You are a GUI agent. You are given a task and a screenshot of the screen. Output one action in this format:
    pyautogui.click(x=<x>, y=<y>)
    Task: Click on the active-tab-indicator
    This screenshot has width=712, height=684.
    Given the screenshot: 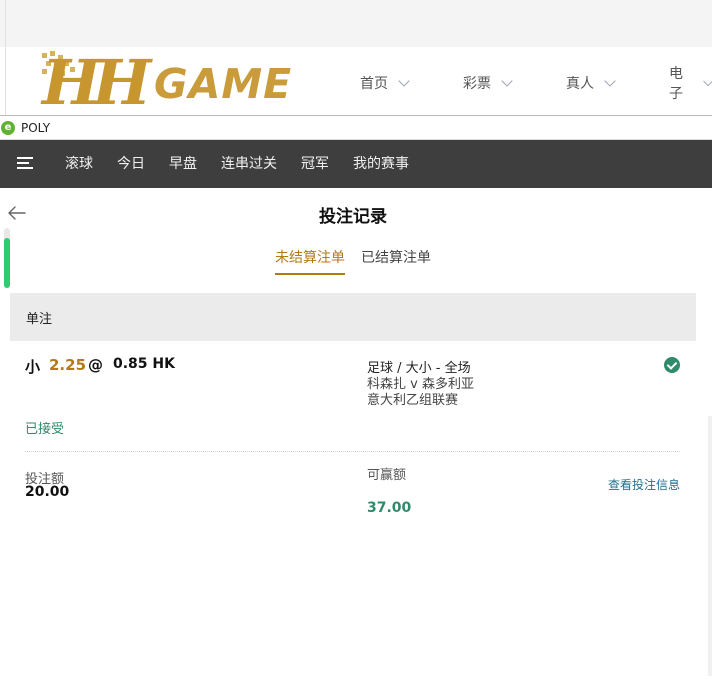 What is the action you would take?
    pyautogui.click(x=310, y=274)
    